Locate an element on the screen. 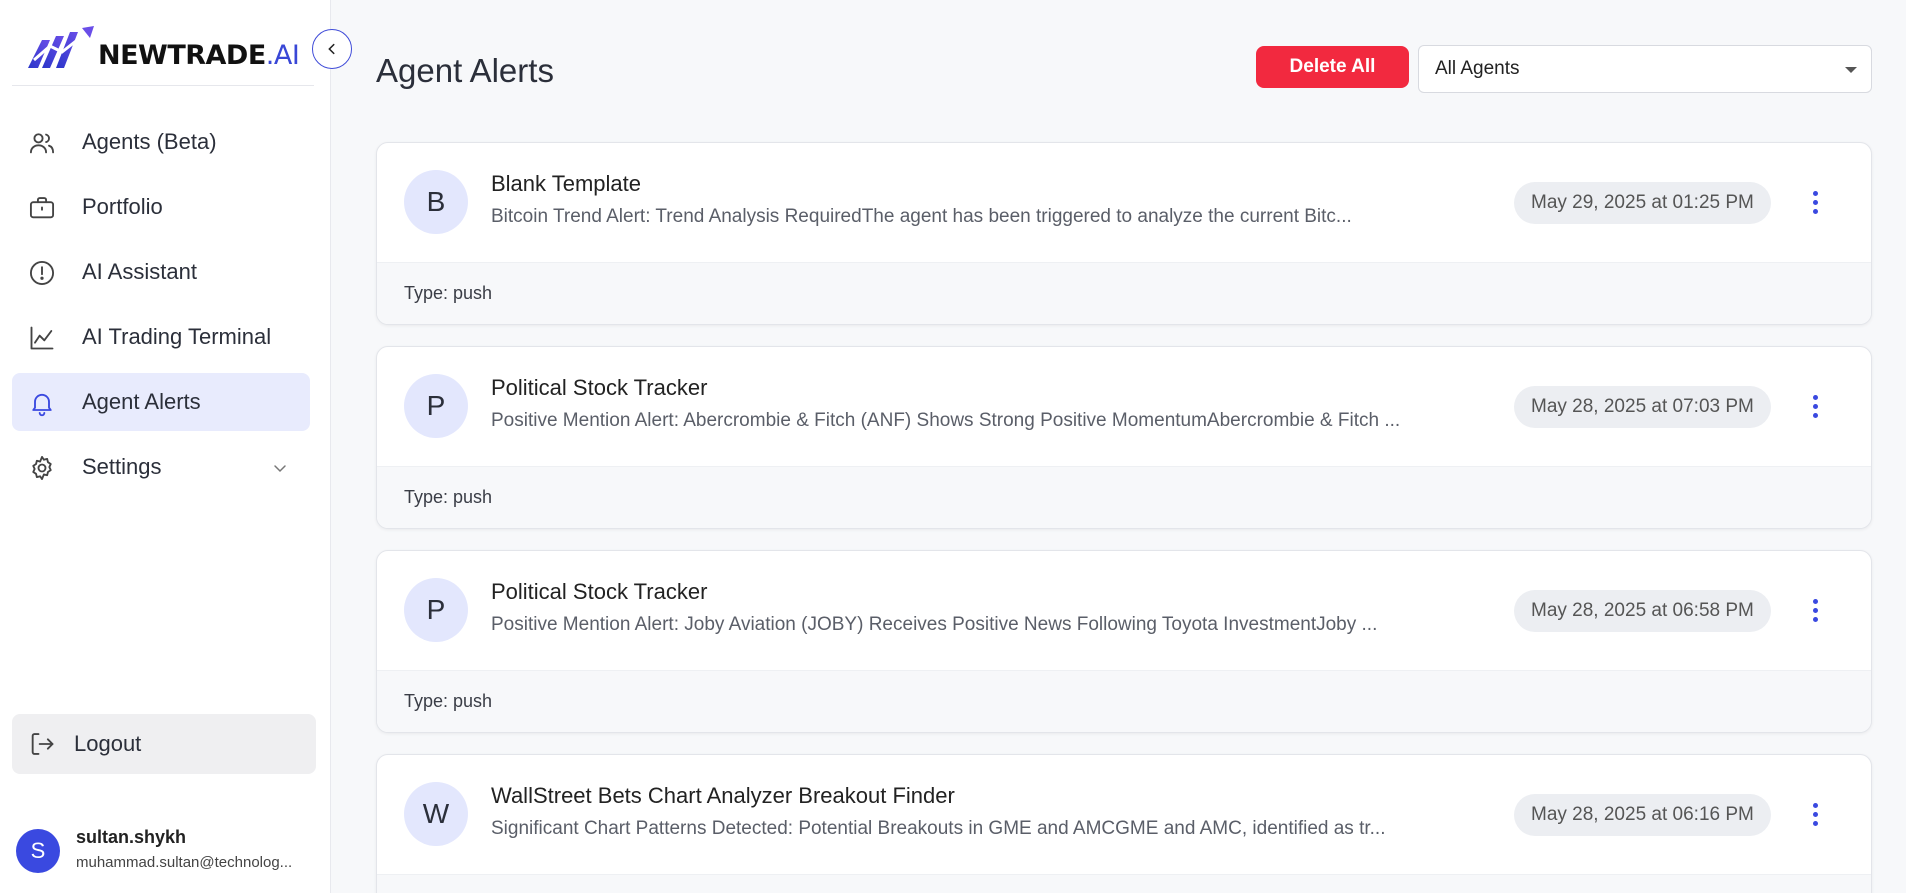 Image resolution: width=1906 pixels, height=893 pixels. sidebar-item-agents: Agents (Beta) is located at coordinates (161, 142).